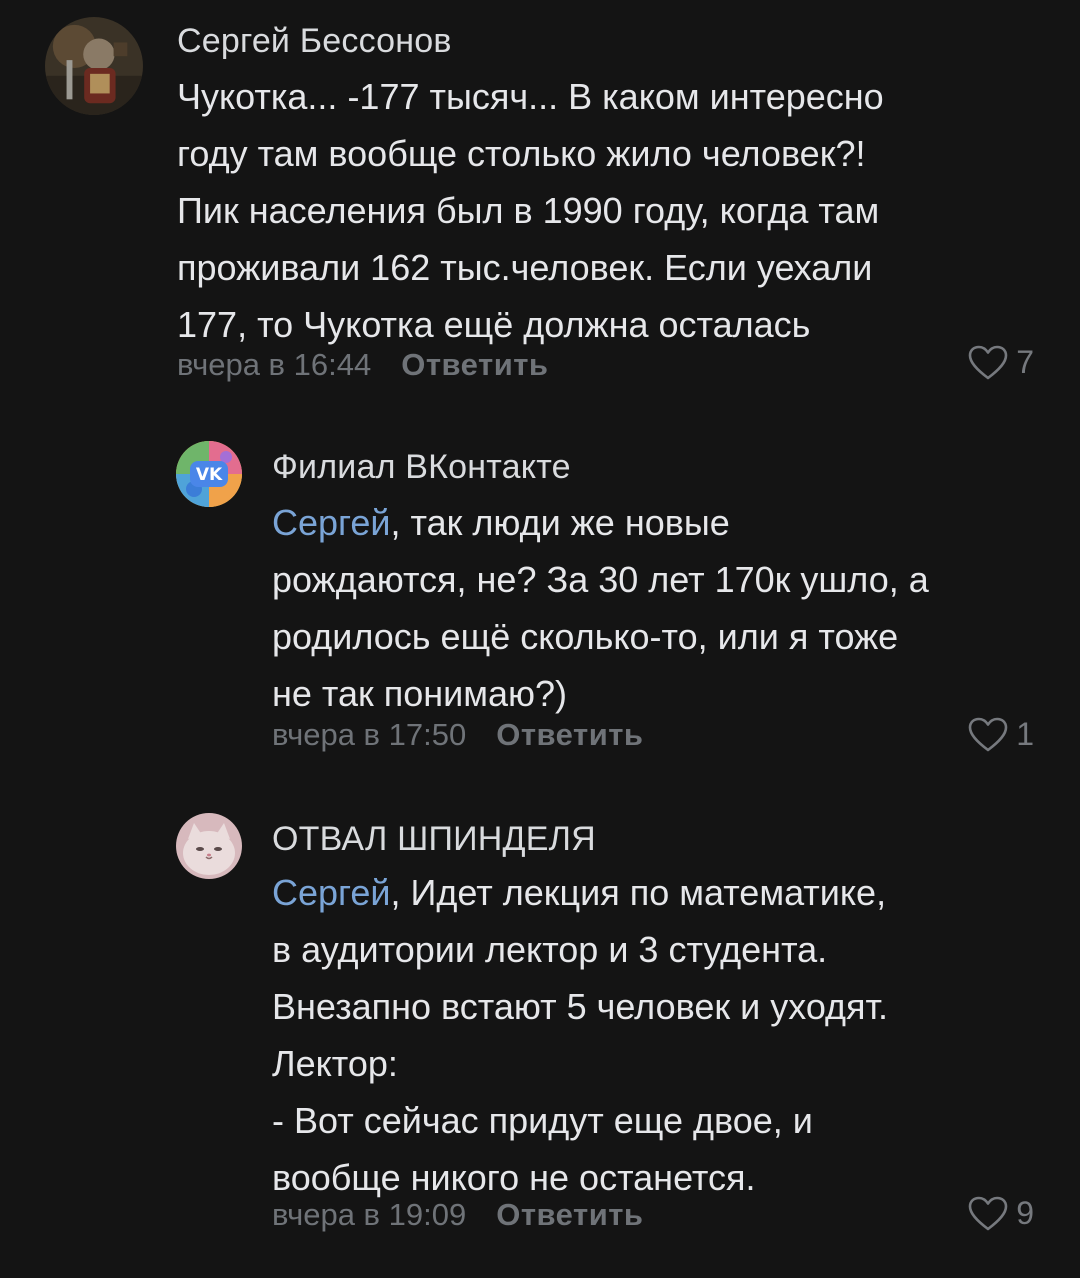 The height and width of the screenshot is (1278, 1080). I want to click on comment-timestamp: вчера в 16:44, so click(274, 364).